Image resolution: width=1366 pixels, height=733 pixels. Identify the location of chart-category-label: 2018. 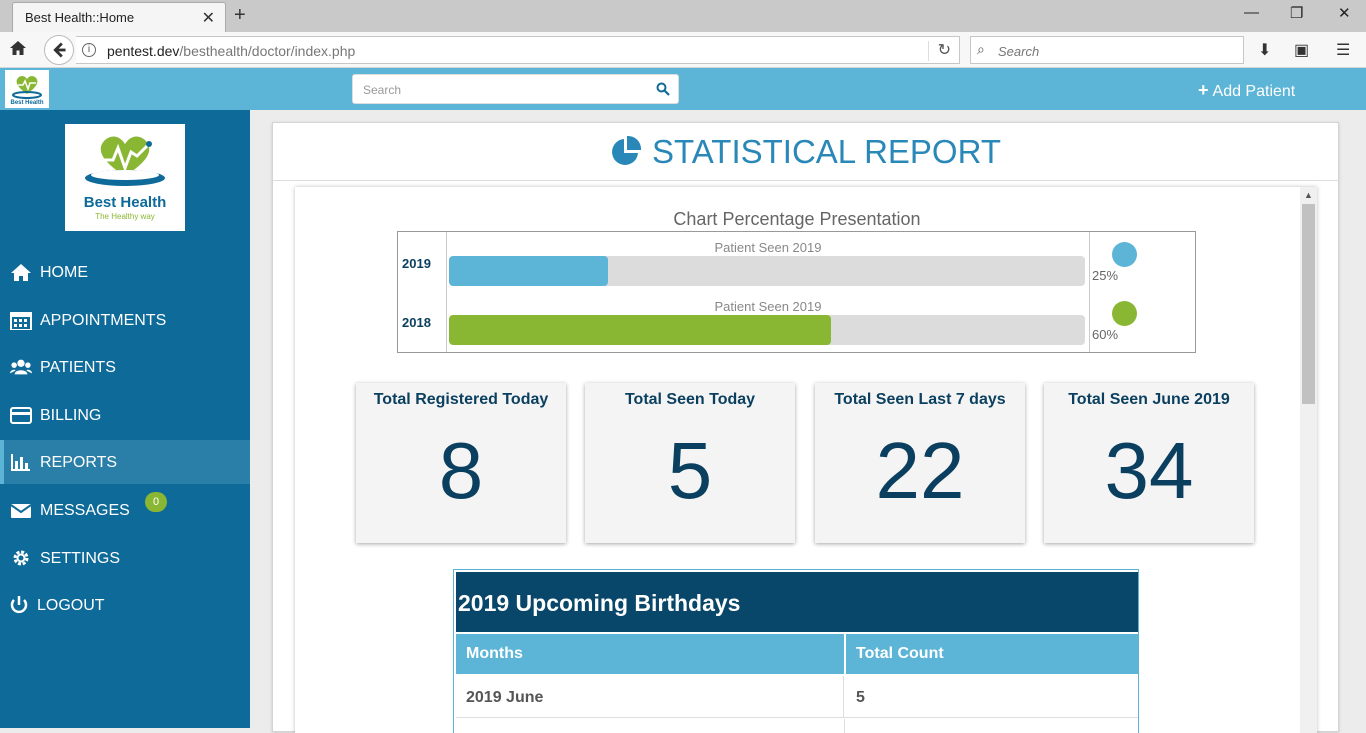
(416, 322).